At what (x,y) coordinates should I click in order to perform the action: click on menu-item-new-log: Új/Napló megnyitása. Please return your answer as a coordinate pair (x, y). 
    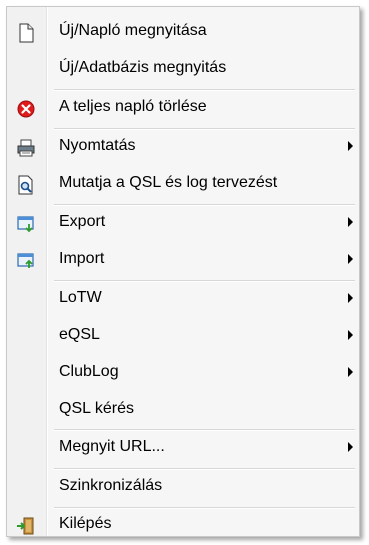
    Looking at the image, I should click on (183, 32).